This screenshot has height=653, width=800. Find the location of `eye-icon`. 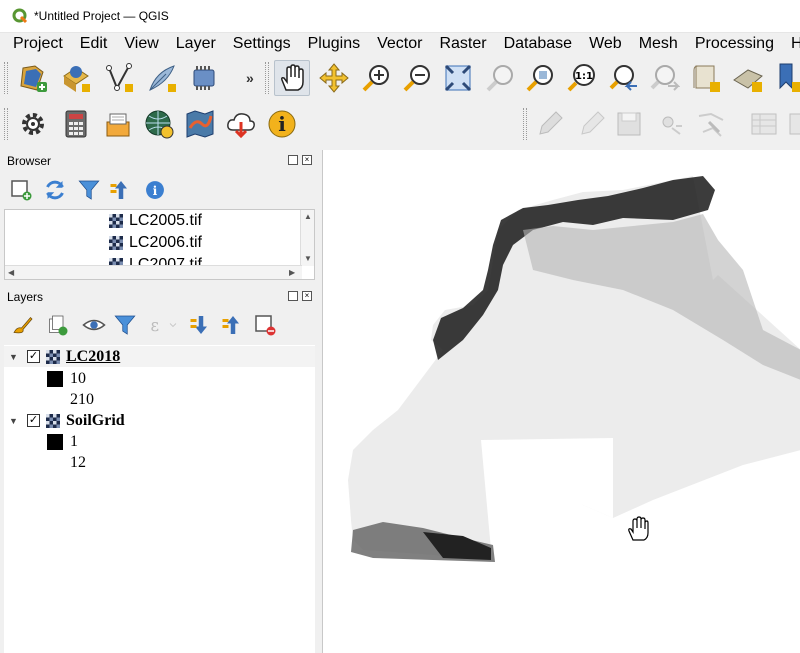

eye-icon is located at coordinates (94, 325).